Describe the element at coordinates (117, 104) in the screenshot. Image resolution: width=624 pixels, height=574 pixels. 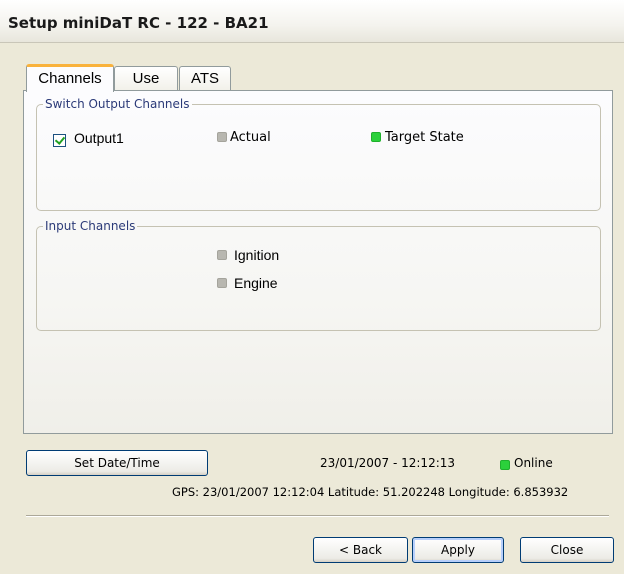
I see `switch-output-channels-legend: Switch Output Channels` at that location.